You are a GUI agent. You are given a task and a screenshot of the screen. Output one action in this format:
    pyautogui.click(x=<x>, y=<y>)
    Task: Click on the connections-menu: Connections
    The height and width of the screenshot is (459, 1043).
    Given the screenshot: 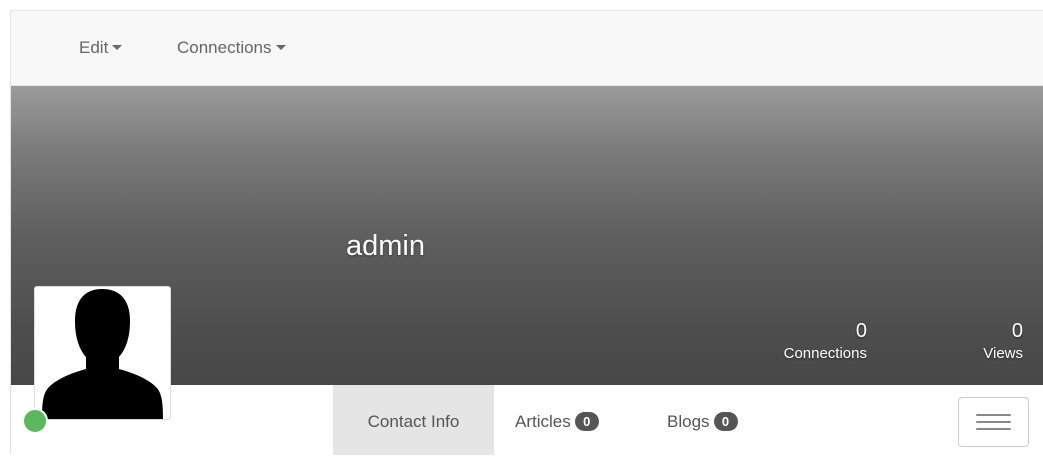 What is the action you would take?
    pyautogui.click(x=231, y=48)
    